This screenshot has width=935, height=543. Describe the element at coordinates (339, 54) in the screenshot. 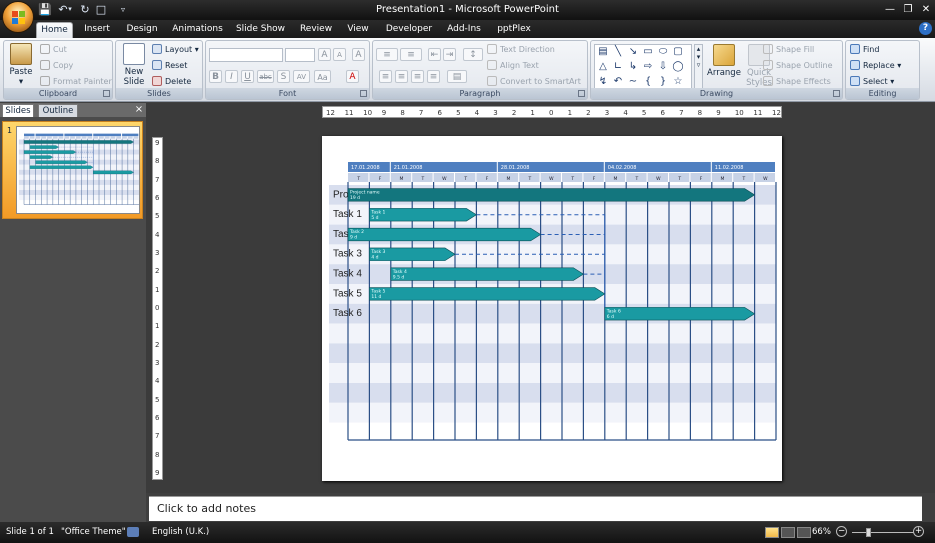

I see `shrink-font-button: A` at that location.